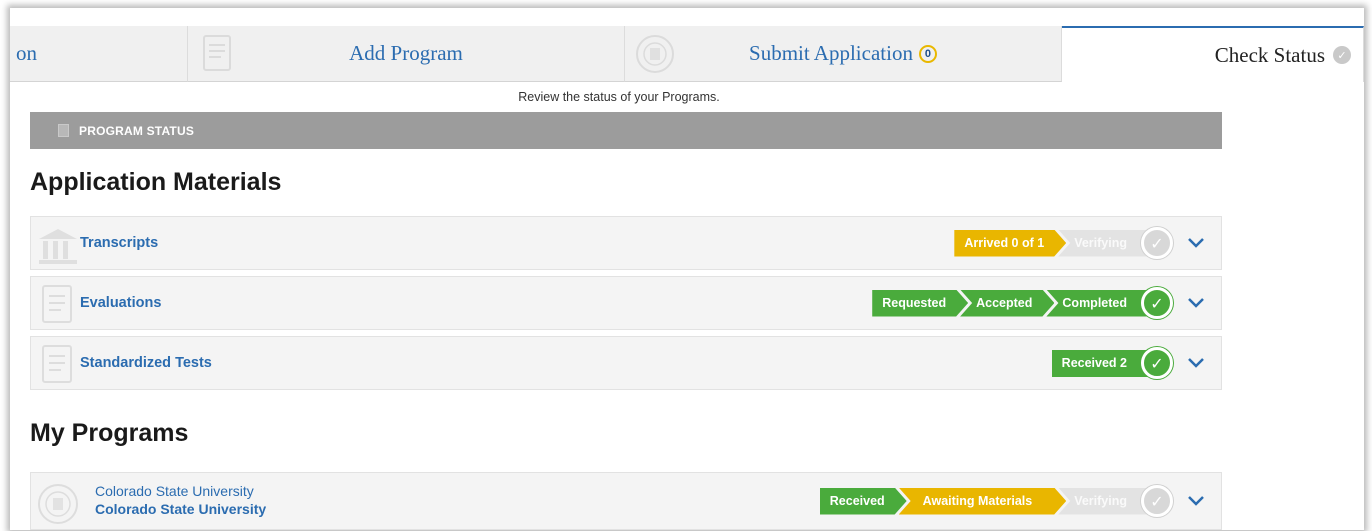 This screenshot has height=531, width=1372. Describe the element at coordinates (1112, 363) in the screenshot. I see `standardized-tests-status-steps: Received 2 ✓` at that location.